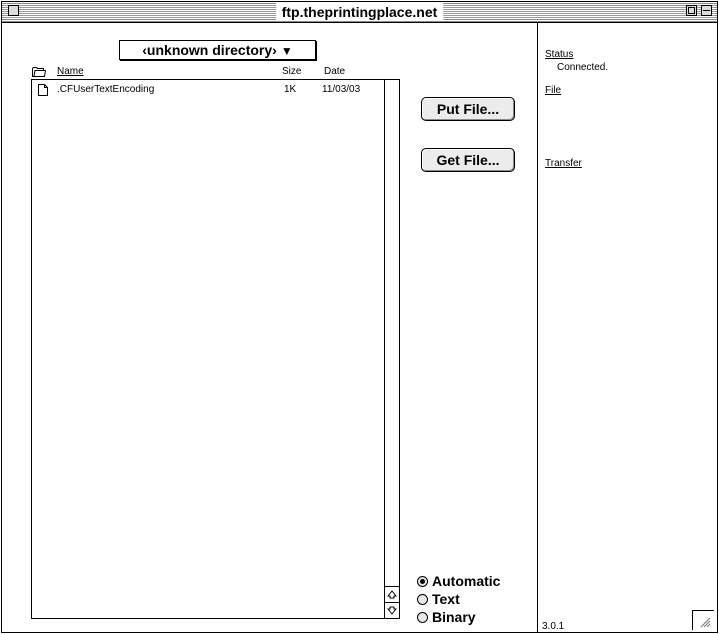 This screenshot has width=719, height=634. I want to click on scroll-up-arrow-icon, so click(392, 594).